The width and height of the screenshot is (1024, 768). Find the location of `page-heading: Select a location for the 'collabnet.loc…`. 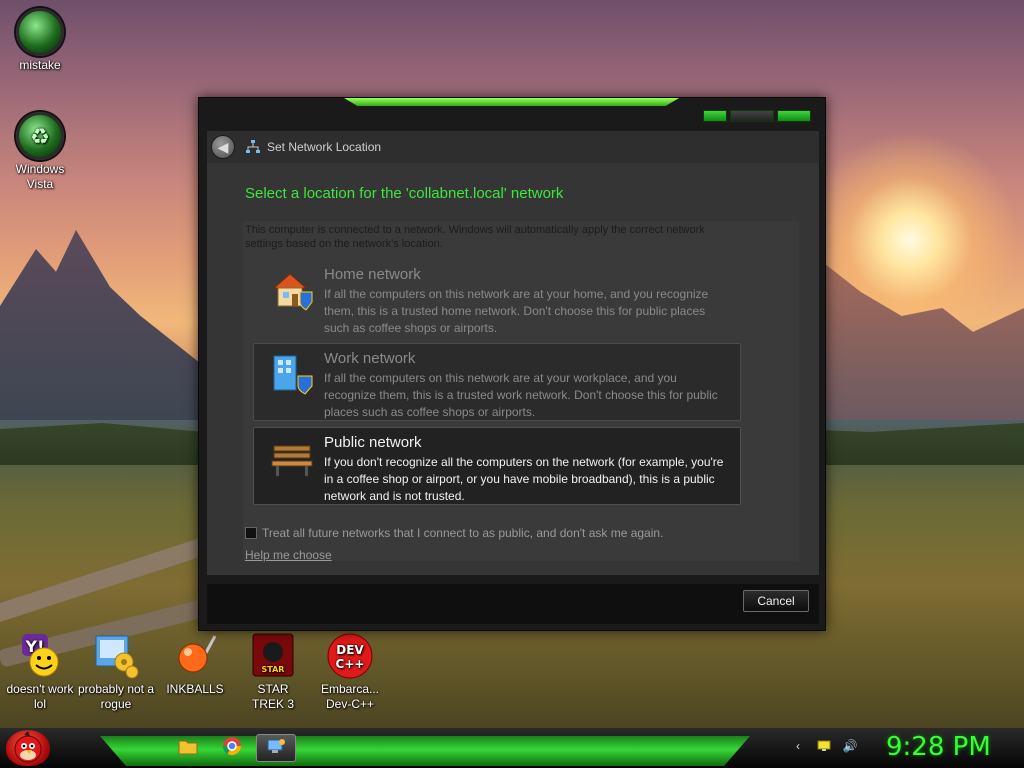

page-heading: Select a location for the 'collabnet.loc… is located at coordinates (404, 193).